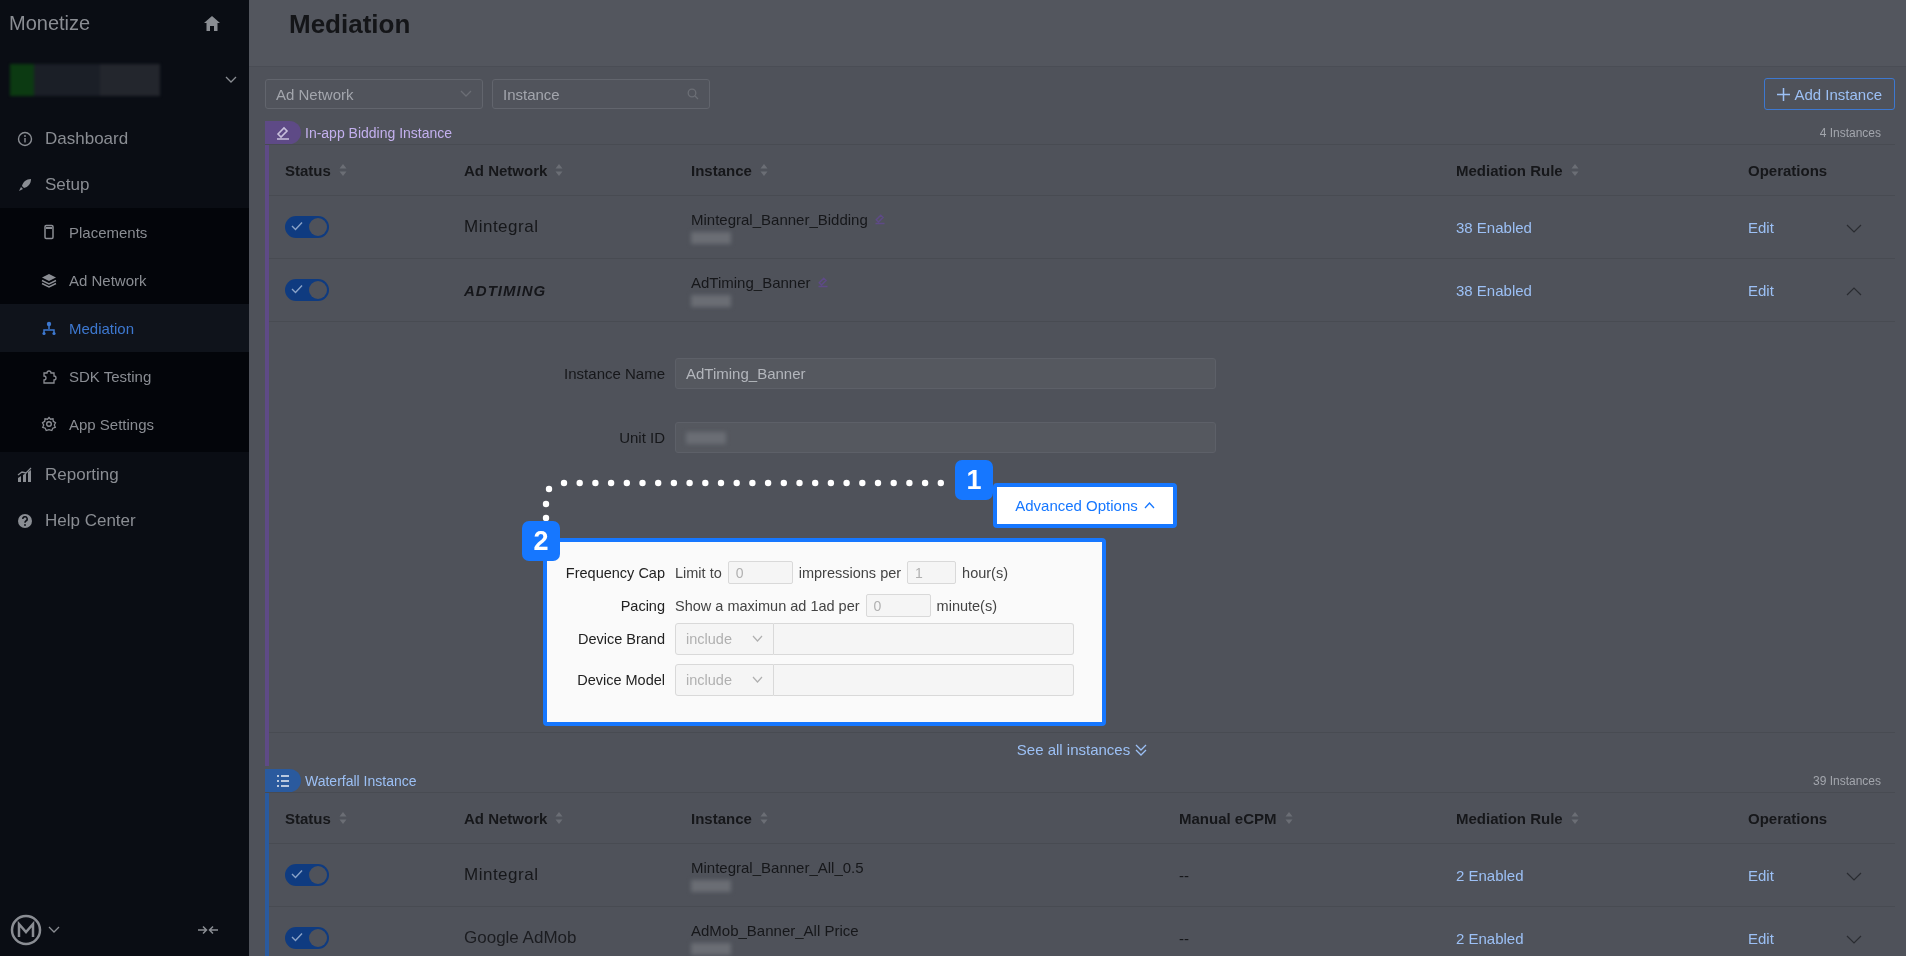  I want to click on instance-name: Mintegral_Banner_Bidding, so click(779, 219).